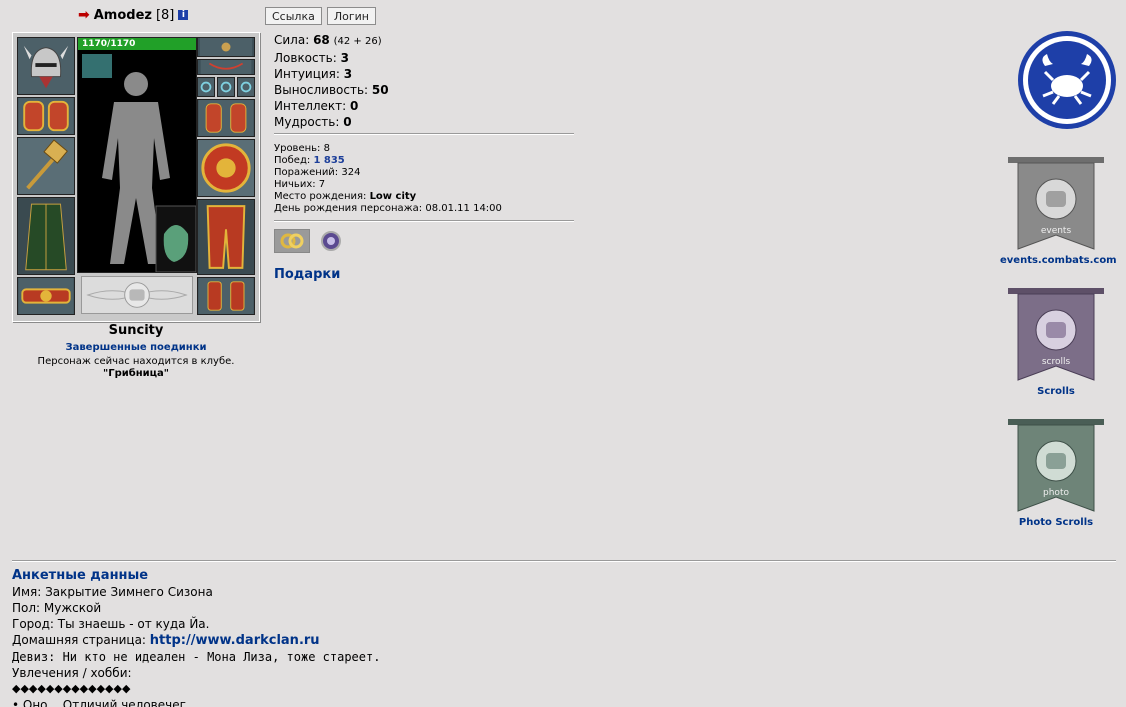 Image resolution: width=1126 pixels, height=707 pixels. Describe the element at coordinates (316, 106) in the screenshot. I see `stat-intellect: Интеллект: 0` at that location.